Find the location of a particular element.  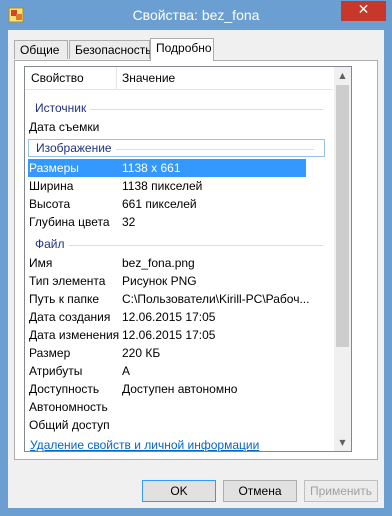

row-height: Высота 661 пикселей is located at coordinates (179, 204).